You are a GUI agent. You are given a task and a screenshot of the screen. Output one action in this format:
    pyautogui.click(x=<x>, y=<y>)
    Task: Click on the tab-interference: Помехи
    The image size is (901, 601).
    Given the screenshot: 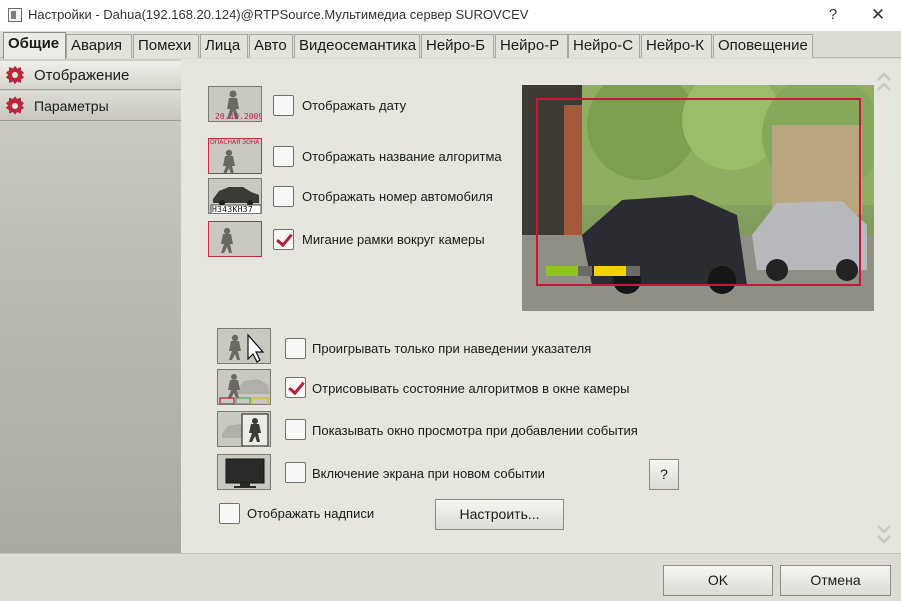 What is the action you would take?
    pyautogui.click(x=166, y=46)
    